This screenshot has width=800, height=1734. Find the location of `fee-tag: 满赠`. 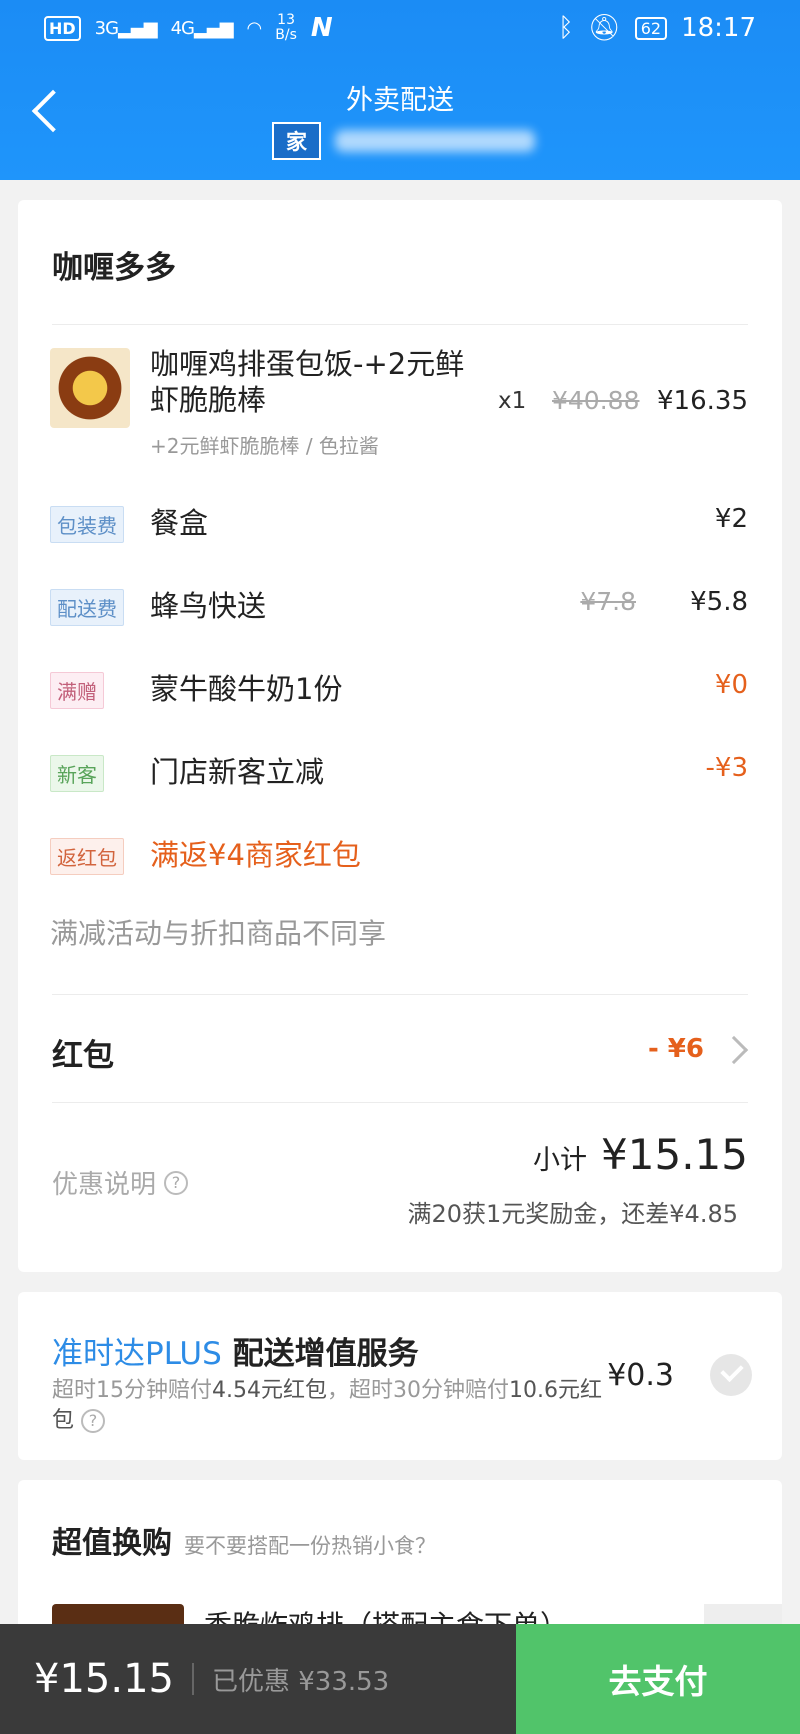

fee-tag: 满赠 is located at coordinates (77, 690).